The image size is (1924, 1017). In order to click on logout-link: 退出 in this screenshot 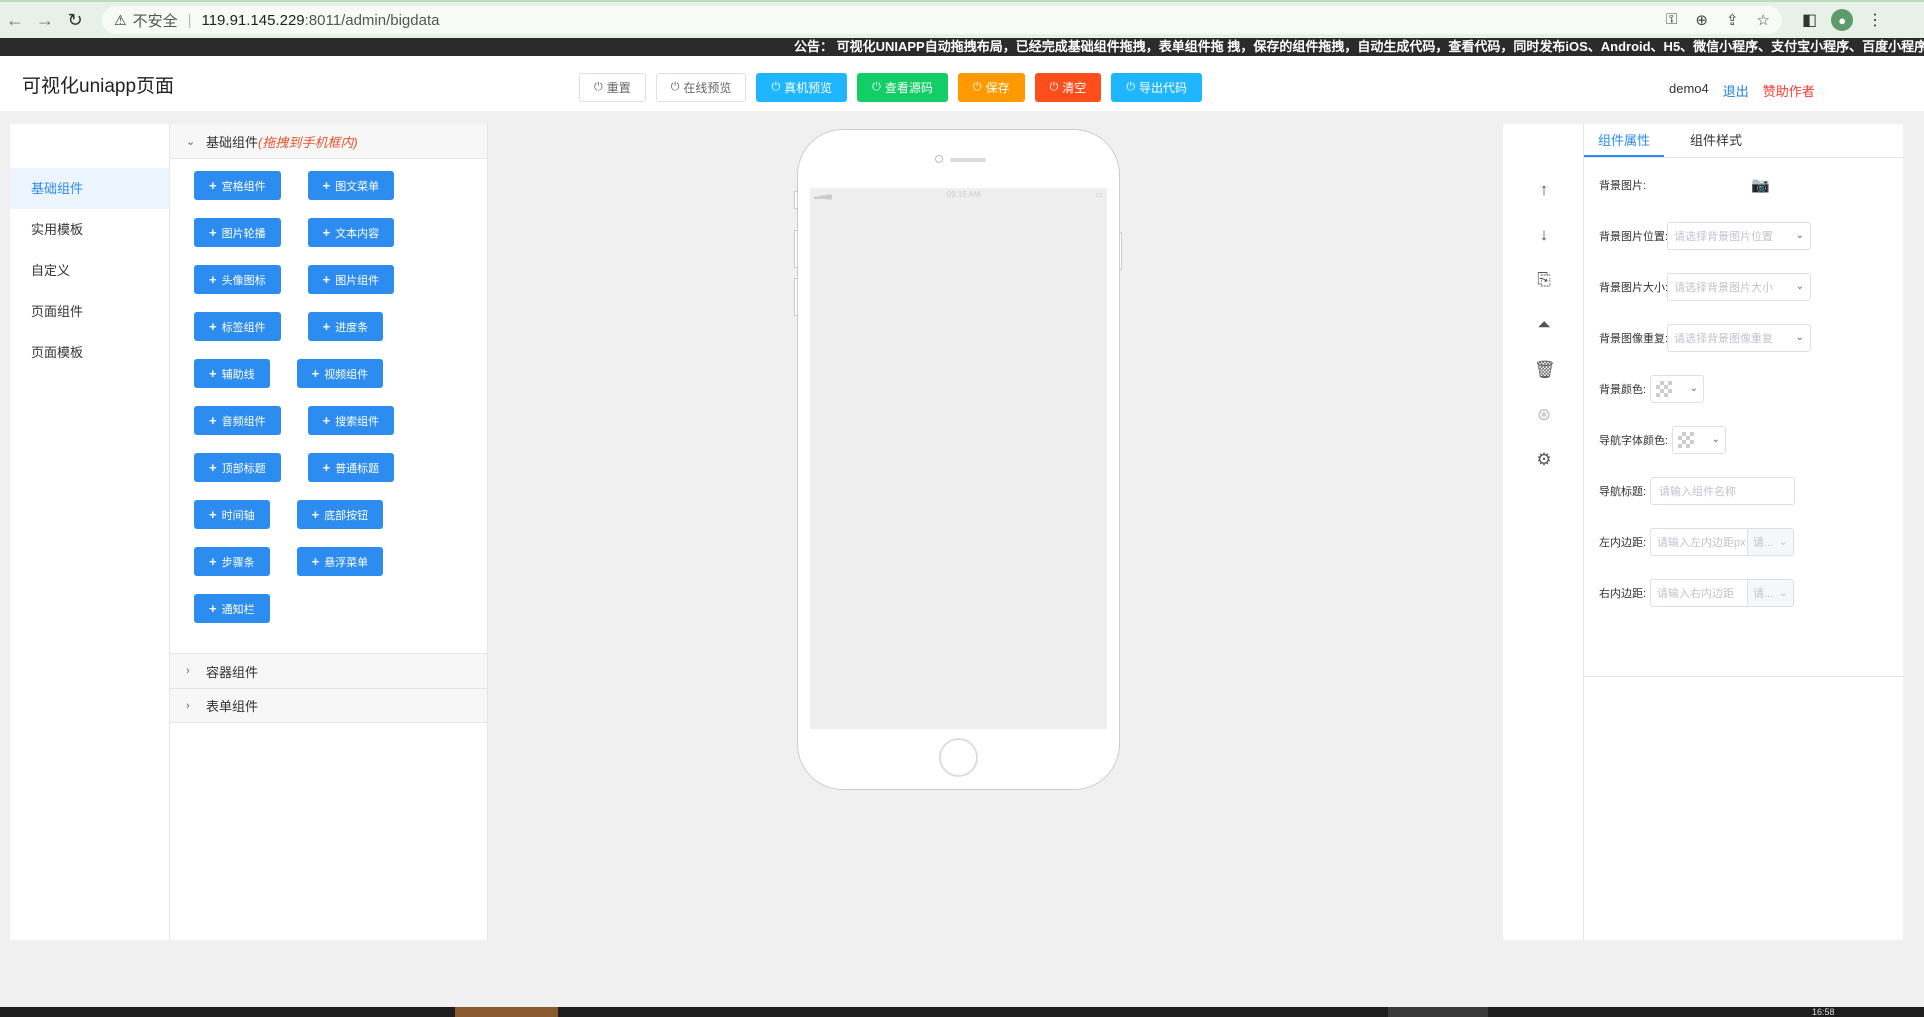, I will do `click(1736, 90)`.